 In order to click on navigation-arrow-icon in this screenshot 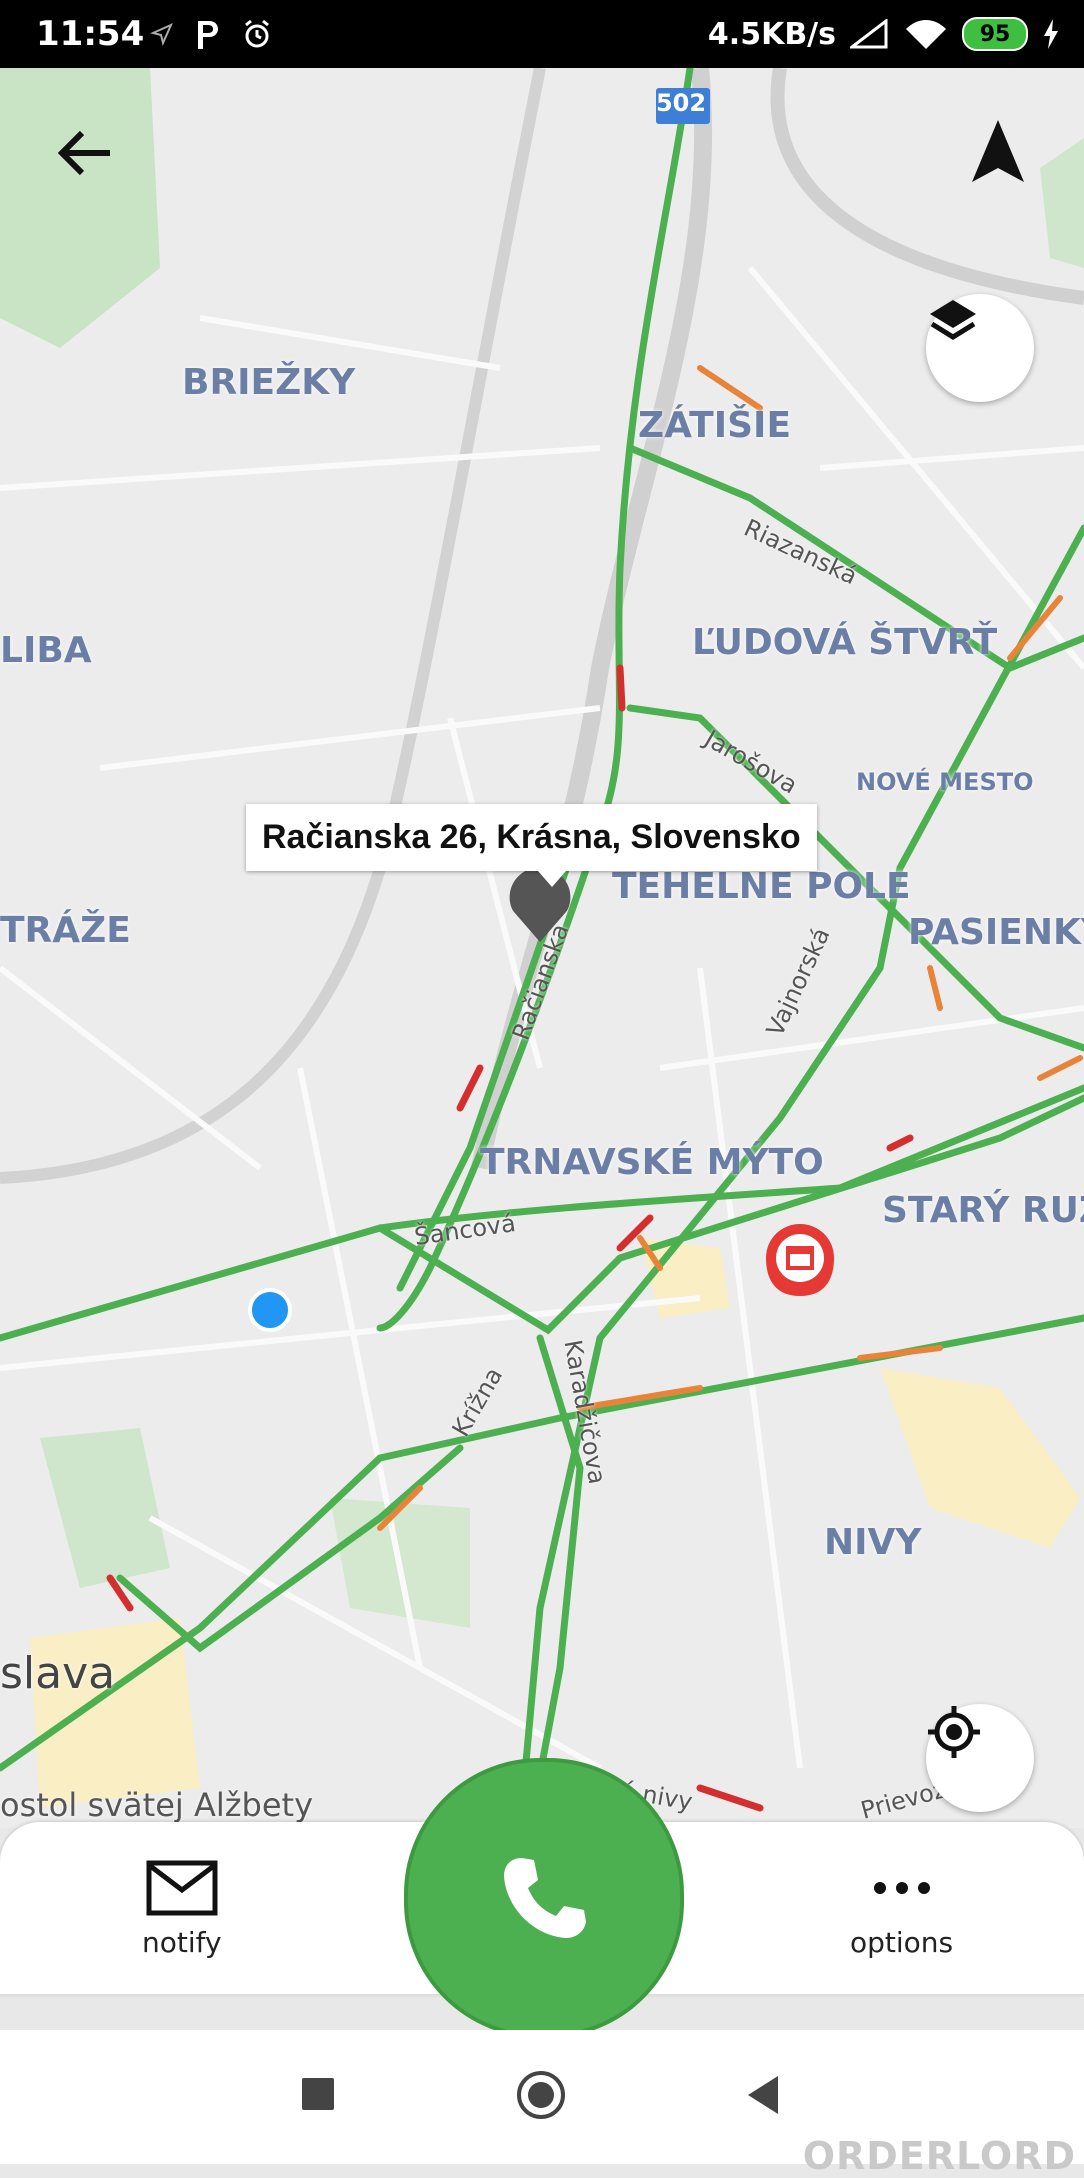, I will do `click(998, 151)`.